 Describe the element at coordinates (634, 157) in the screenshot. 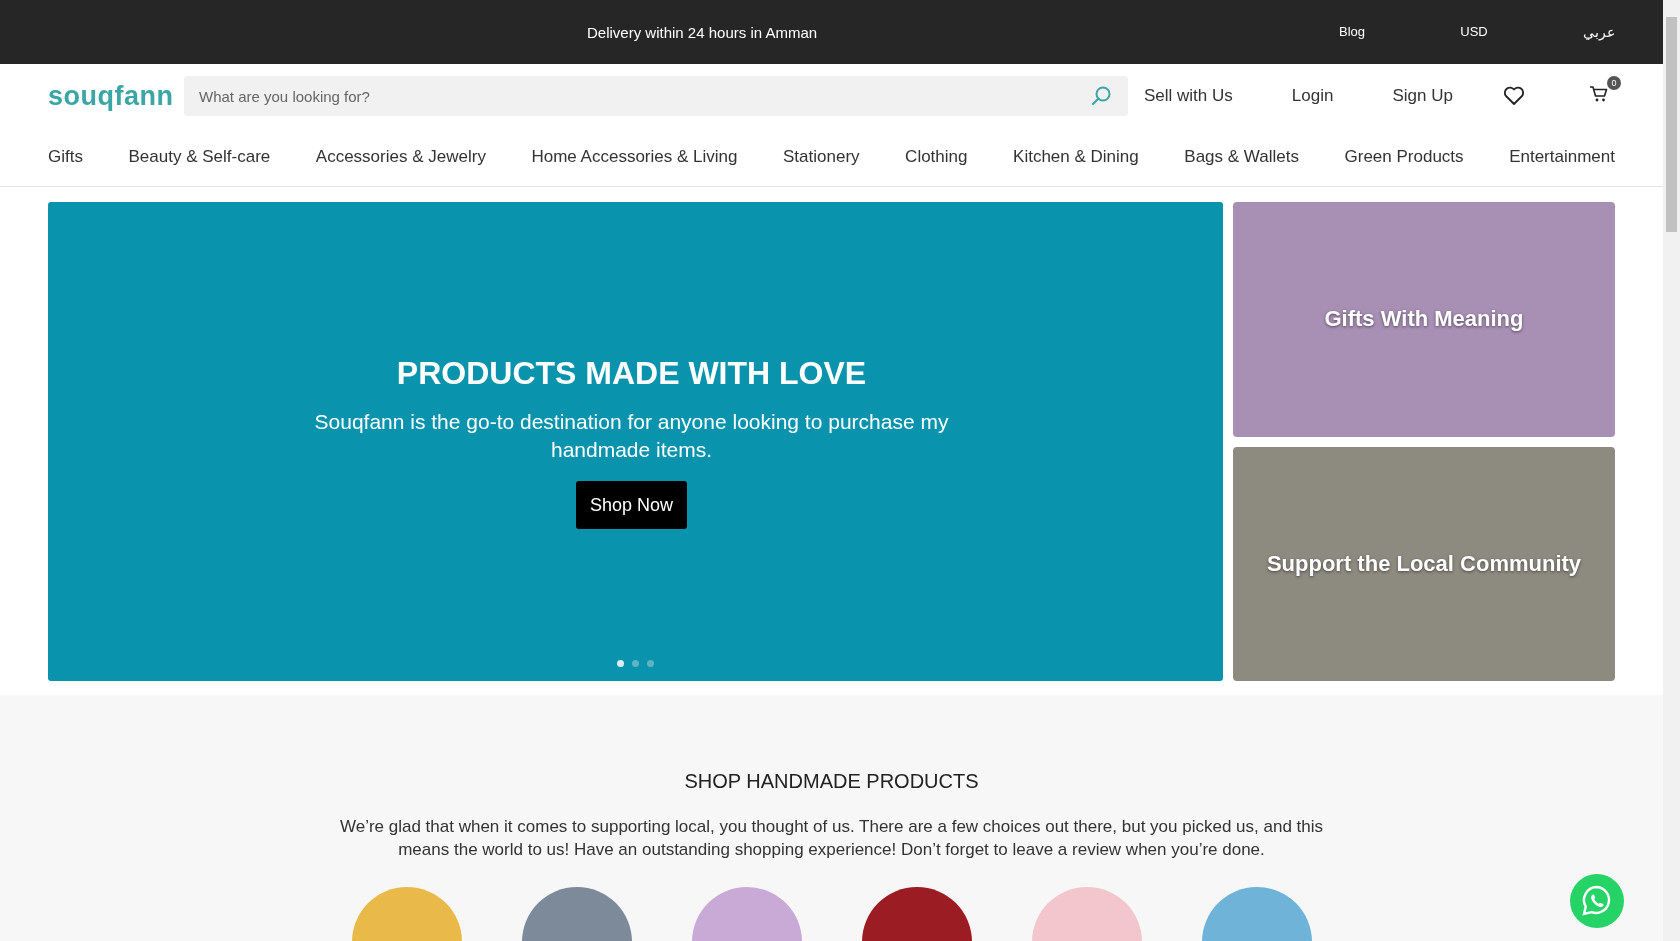

I see `category-nav-link: Home Accessories & Living` at that location.